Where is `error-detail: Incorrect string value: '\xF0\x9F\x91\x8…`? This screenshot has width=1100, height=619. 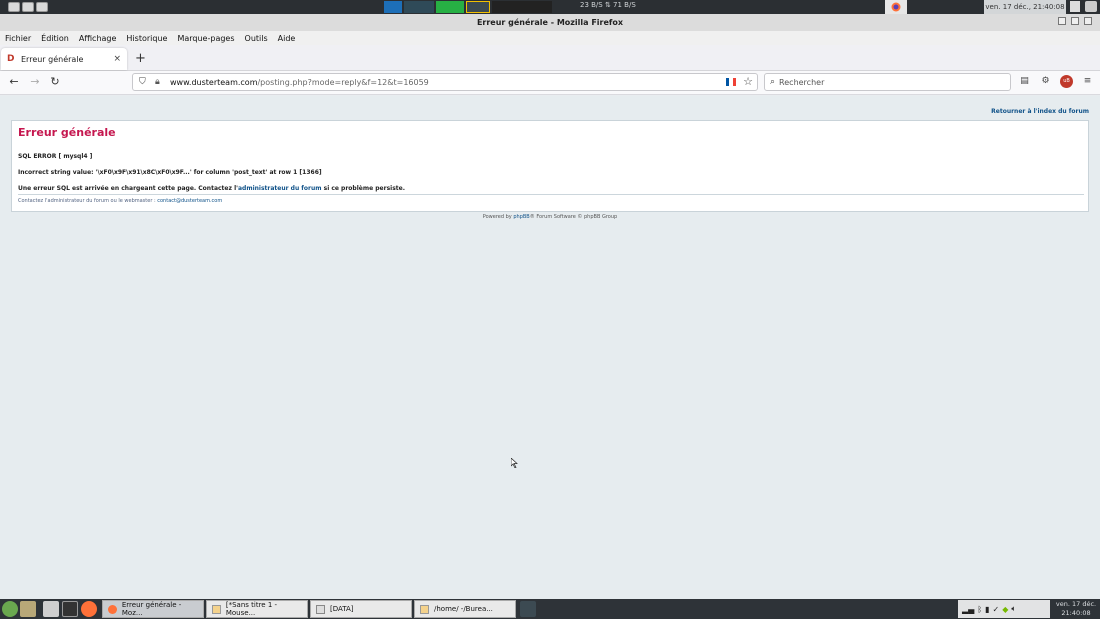 error-detail: Incorrect string value: '\xF0\x9F\x91\x8… is located at coordinates (170, 172).